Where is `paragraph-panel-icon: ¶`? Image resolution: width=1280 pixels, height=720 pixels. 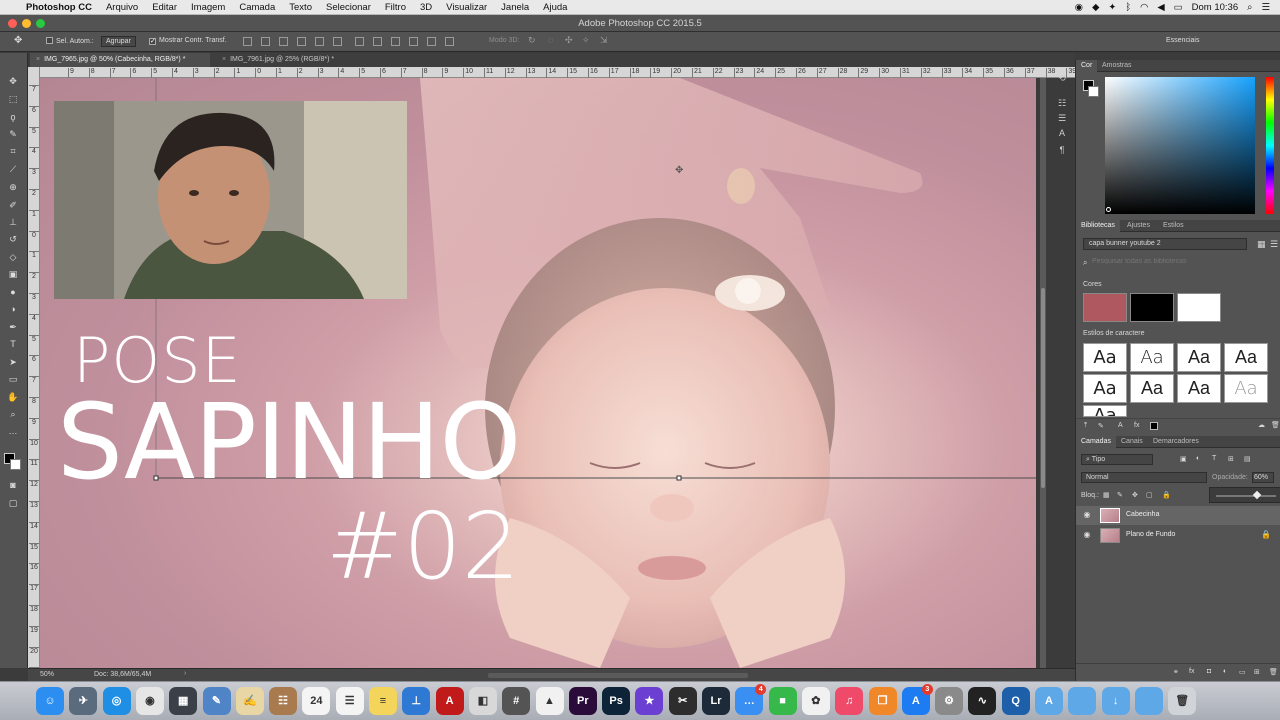 paragraph-panel-icon: ¶ is located at coordinates (1062, 150).